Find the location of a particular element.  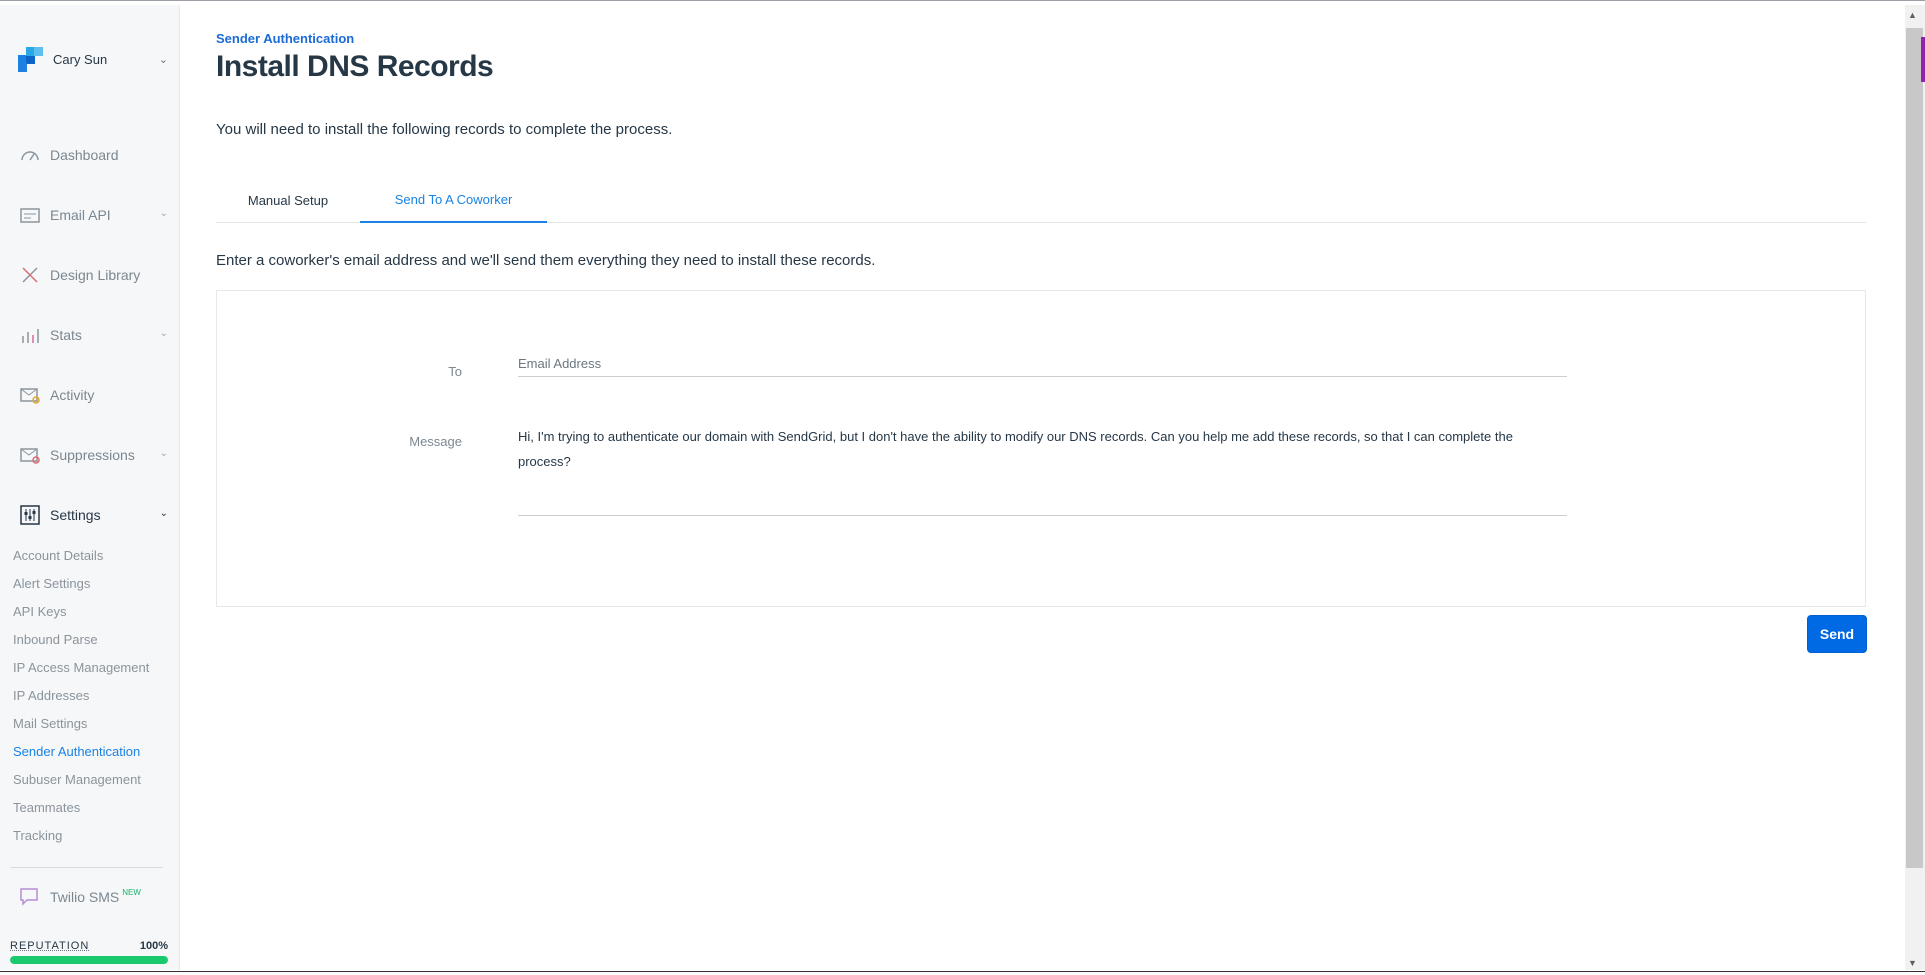

reputation-value: 100% is located at coordinates (153, 946).